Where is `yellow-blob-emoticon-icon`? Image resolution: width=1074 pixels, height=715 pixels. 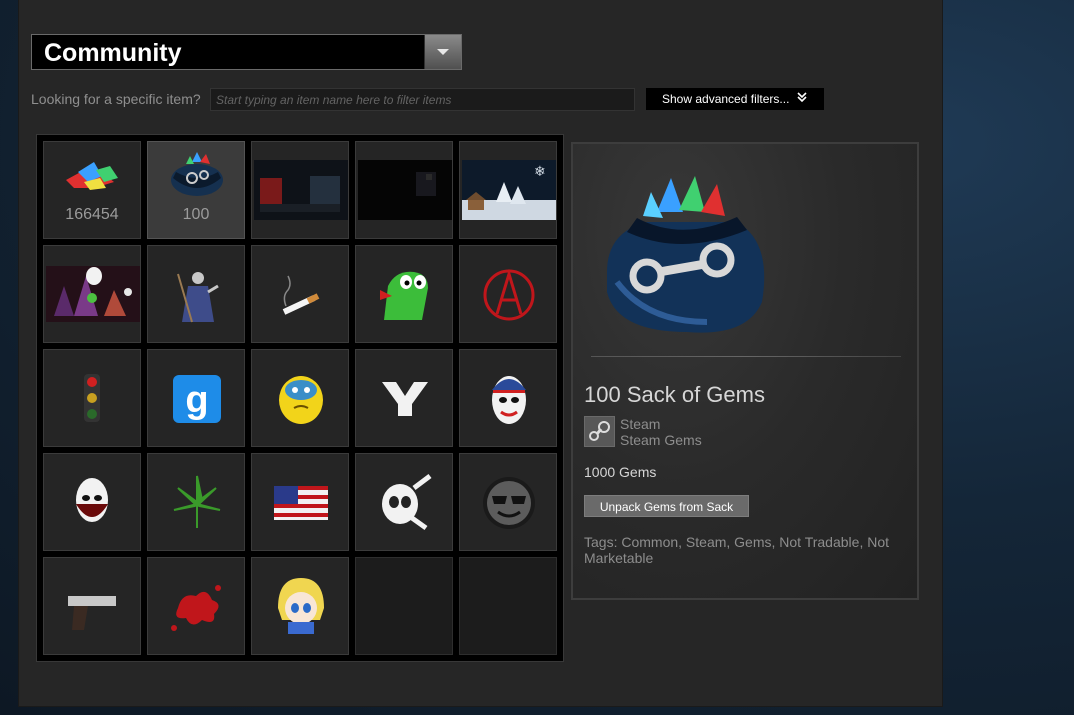
yellow-blob-emoticon-icon is located at coordinates (301, 400).